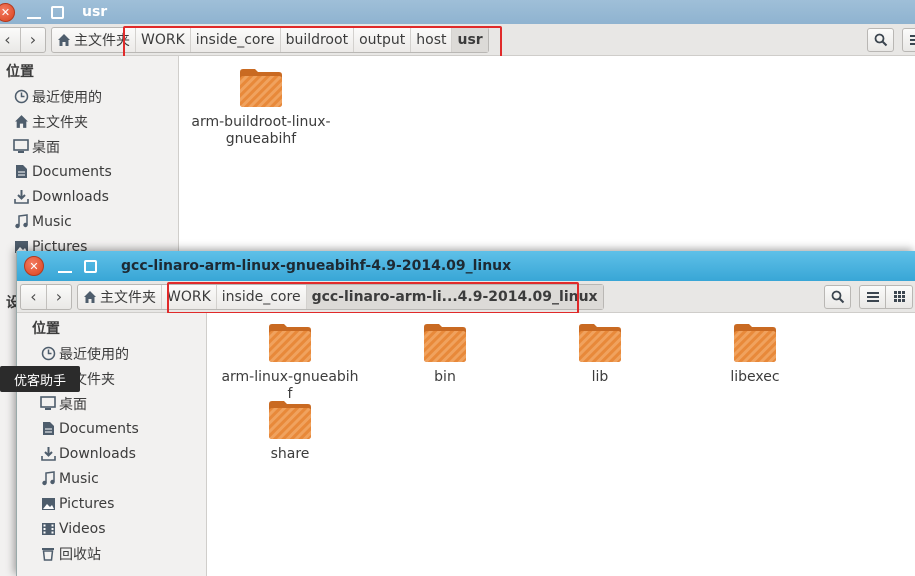 This screenshot has height=576, width=915. Describe the element at coordinates (899, 296) in the screenshot. I see `grid-view-button` at that location.